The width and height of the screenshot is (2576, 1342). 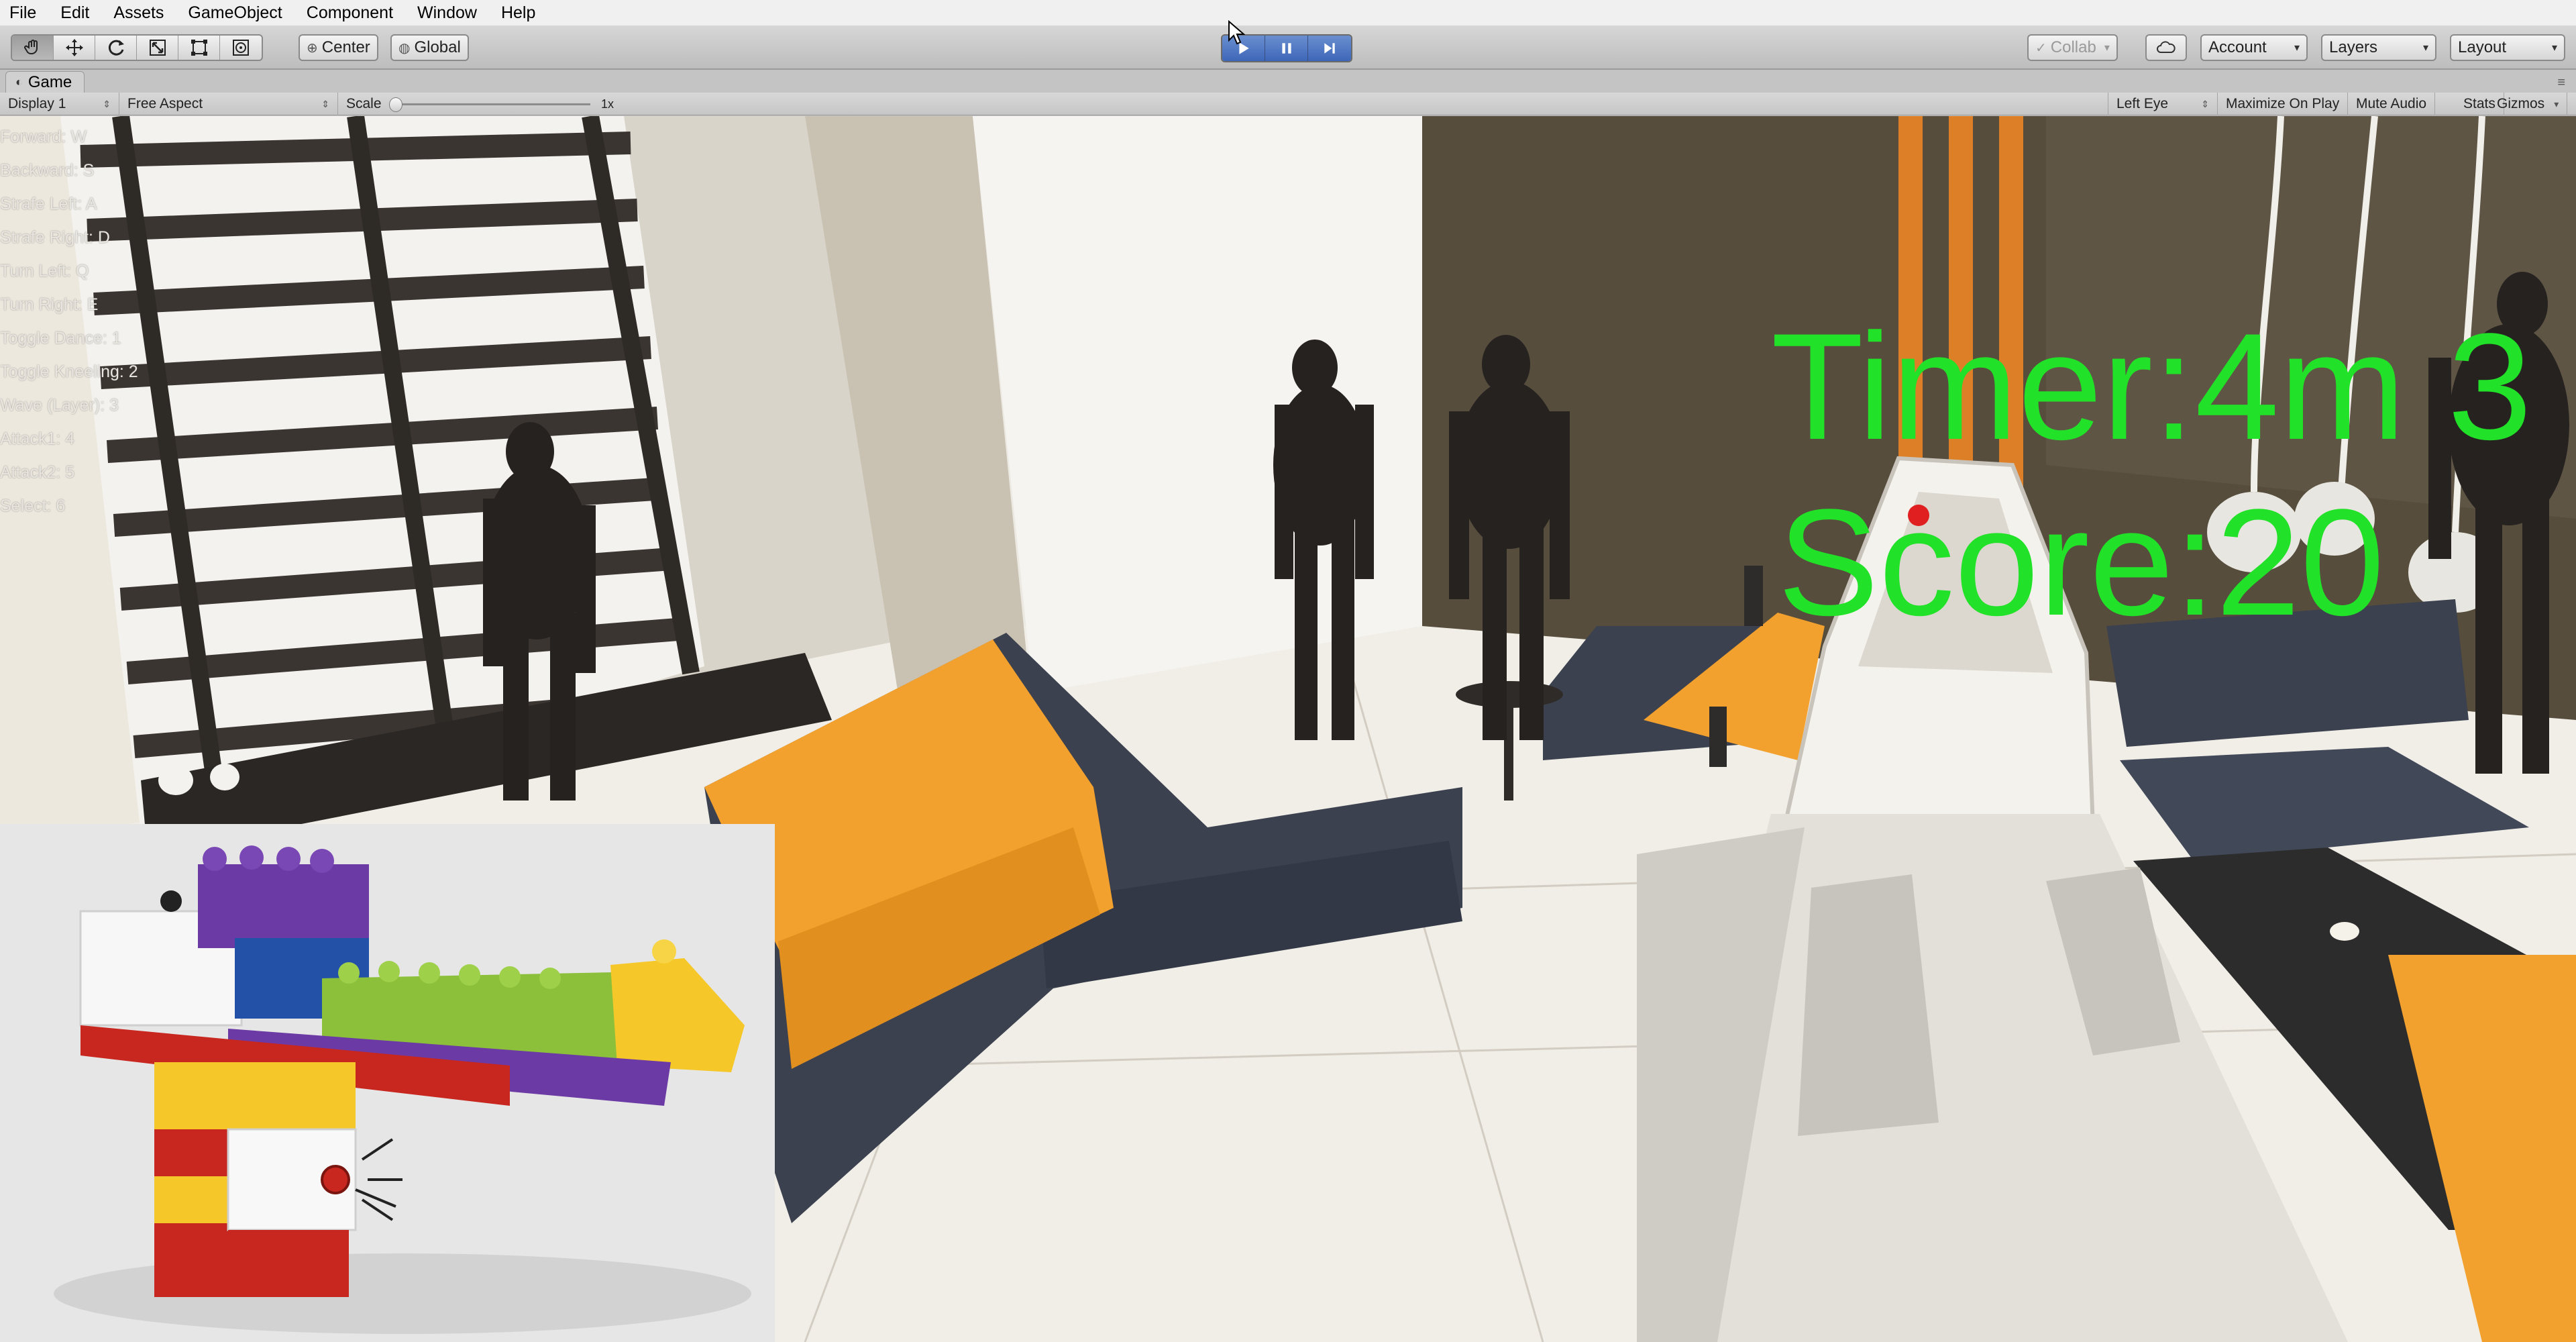 I want to click on gizmos-label: Gizmos, so click(x=2521, y=103).